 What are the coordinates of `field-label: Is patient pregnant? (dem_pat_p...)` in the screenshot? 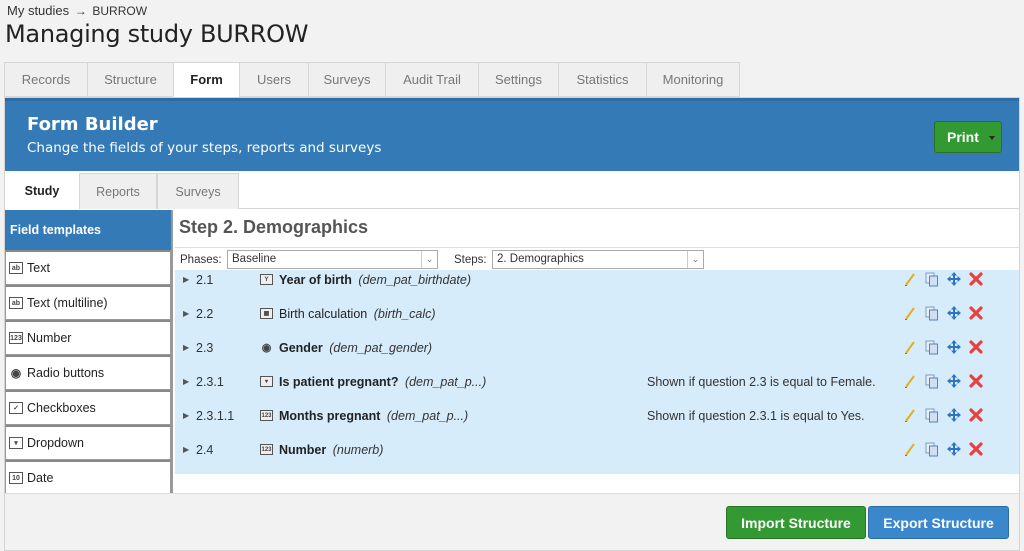 It's located at (382, 382).